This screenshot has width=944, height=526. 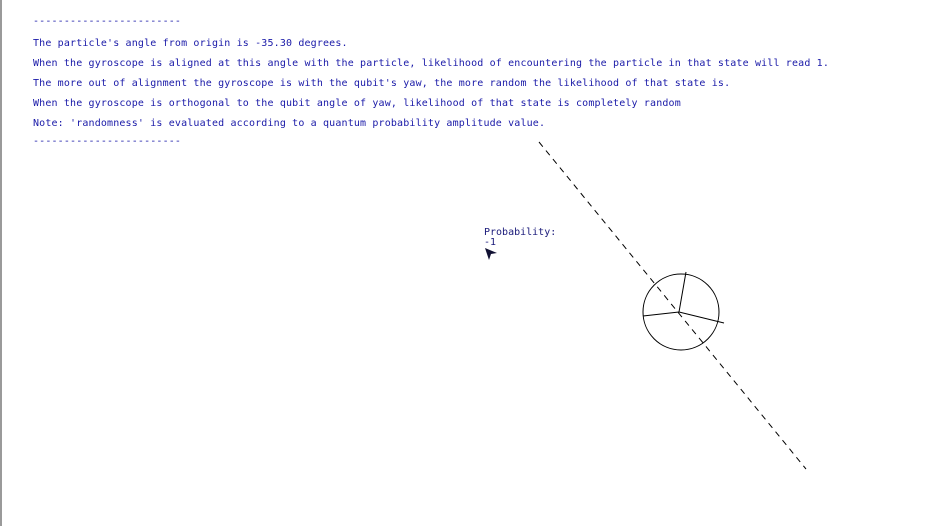 What do you see at coordinates (683, 311) in the screenshot?
I see `gyroscope-icon` at bounding box center [683, 311].